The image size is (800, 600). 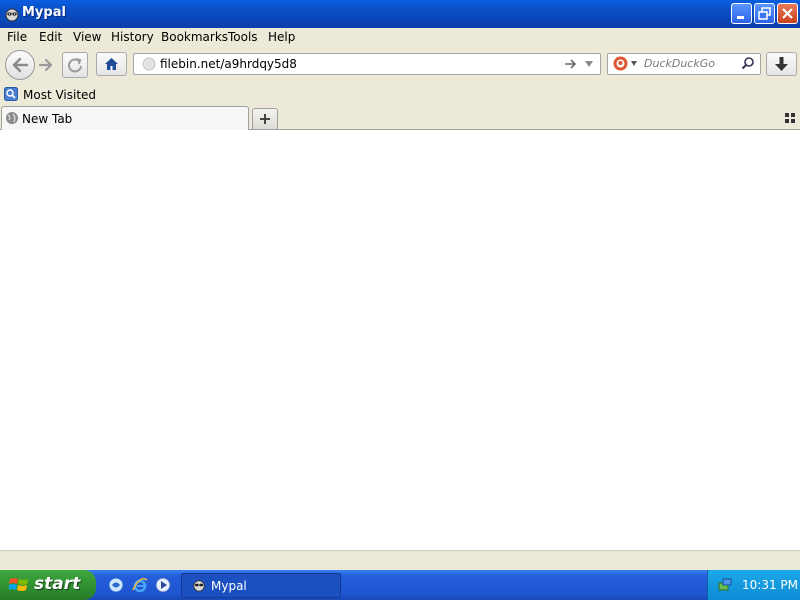 I want to click on menu-file: File, so click(x=17, y=37).